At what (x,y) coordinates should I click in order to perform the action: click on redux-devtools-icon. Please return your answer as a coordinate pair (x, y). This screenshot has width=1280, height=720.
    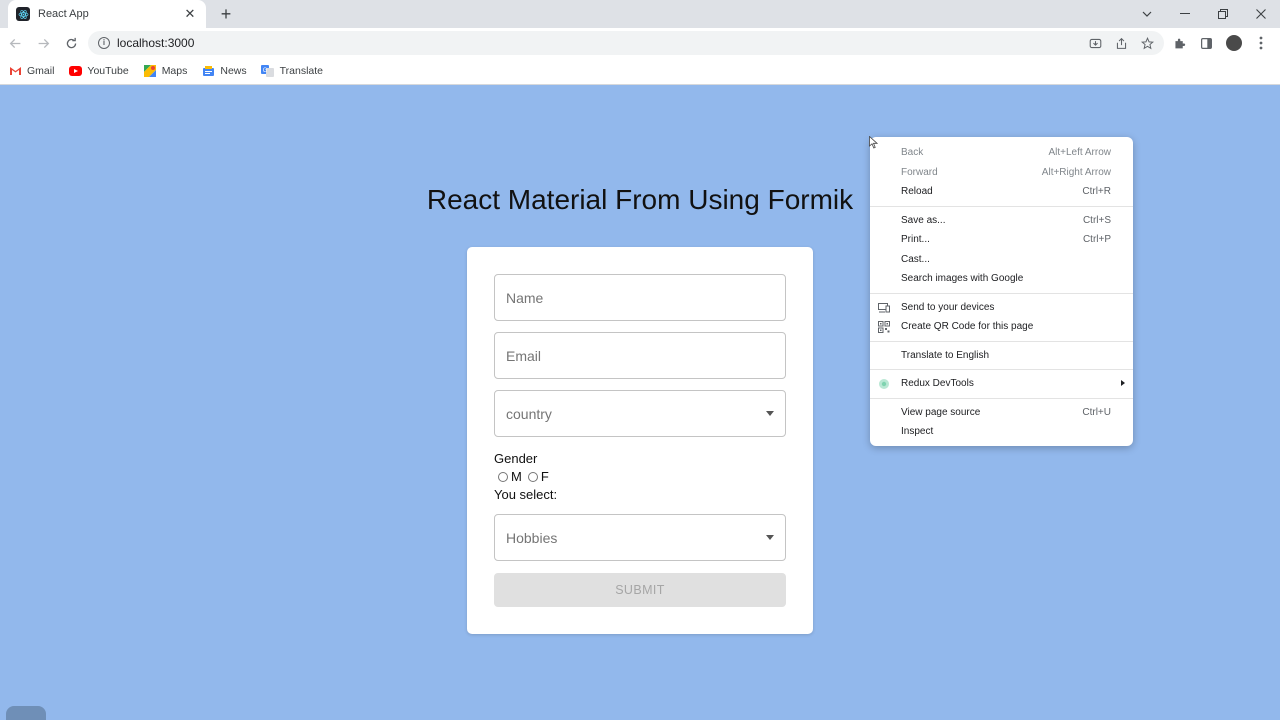
    Looking at the image, I should click on (884, 384).